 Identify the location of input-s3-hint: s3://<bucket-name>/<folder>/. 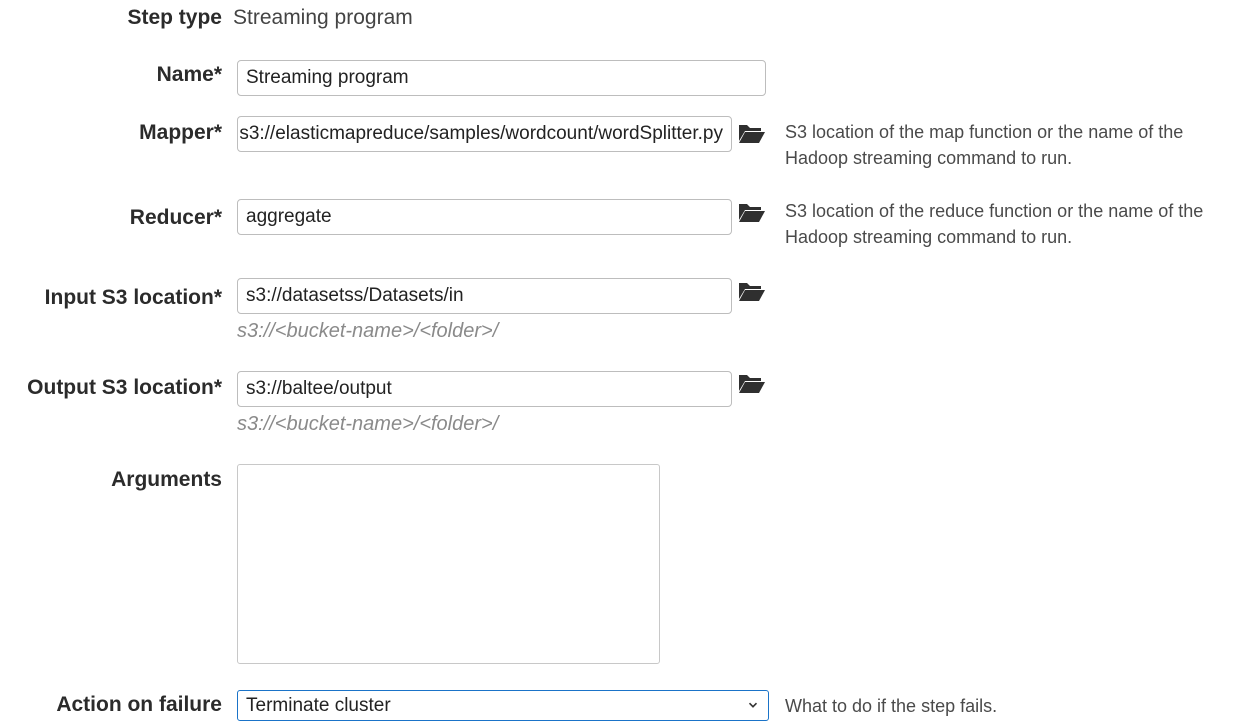
(368, 331).